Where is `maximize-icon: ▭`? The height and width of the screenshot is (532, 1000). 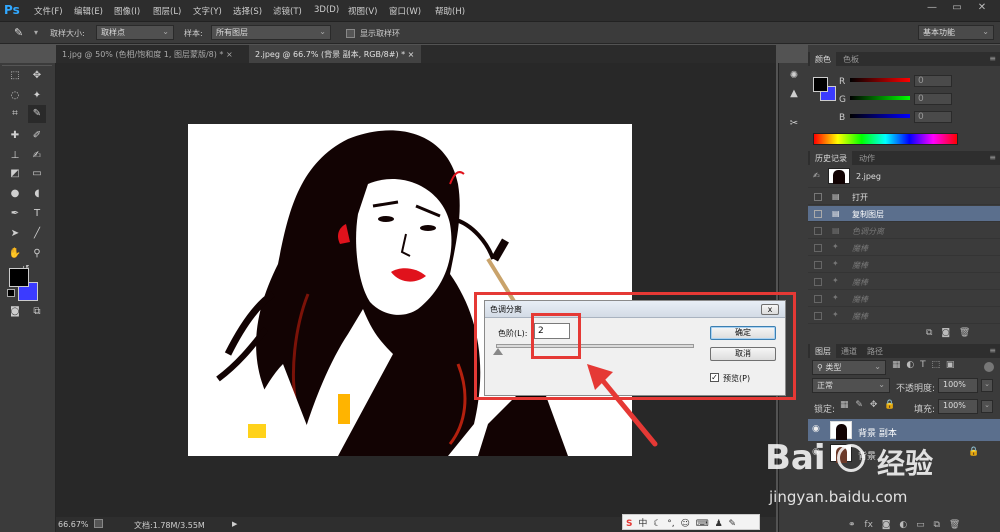
maximize-icon: ▭ is located at coordinates (957, 10).